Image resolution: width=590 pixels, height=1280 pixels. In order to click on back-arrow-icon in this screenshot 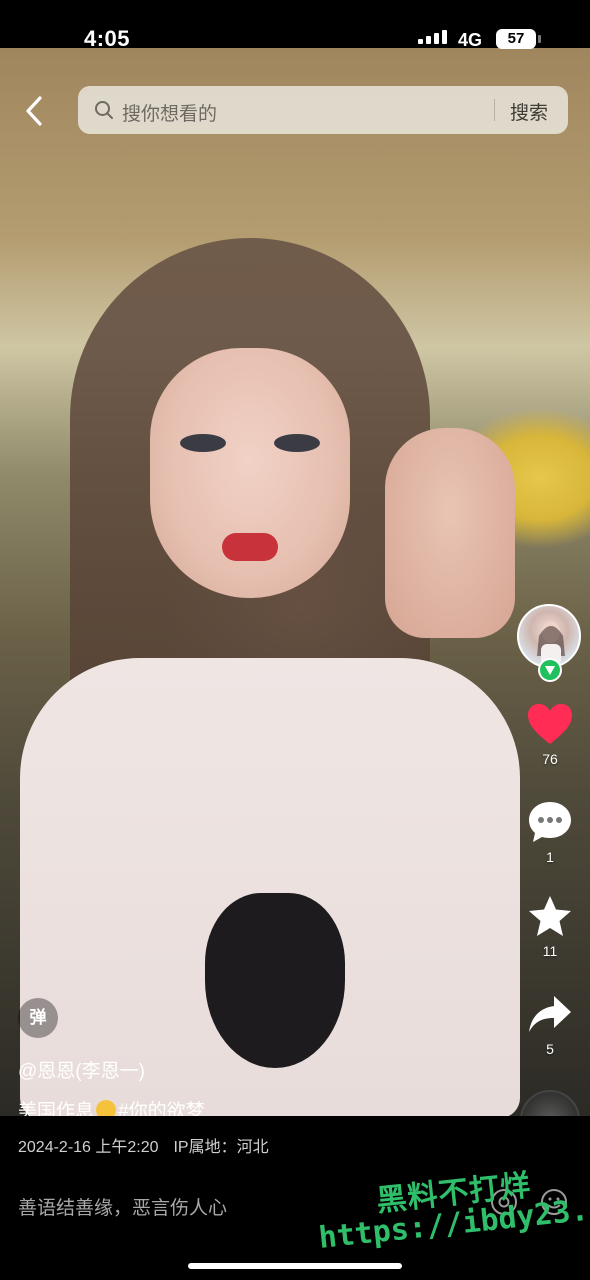, I will do `click(34, 111)`.